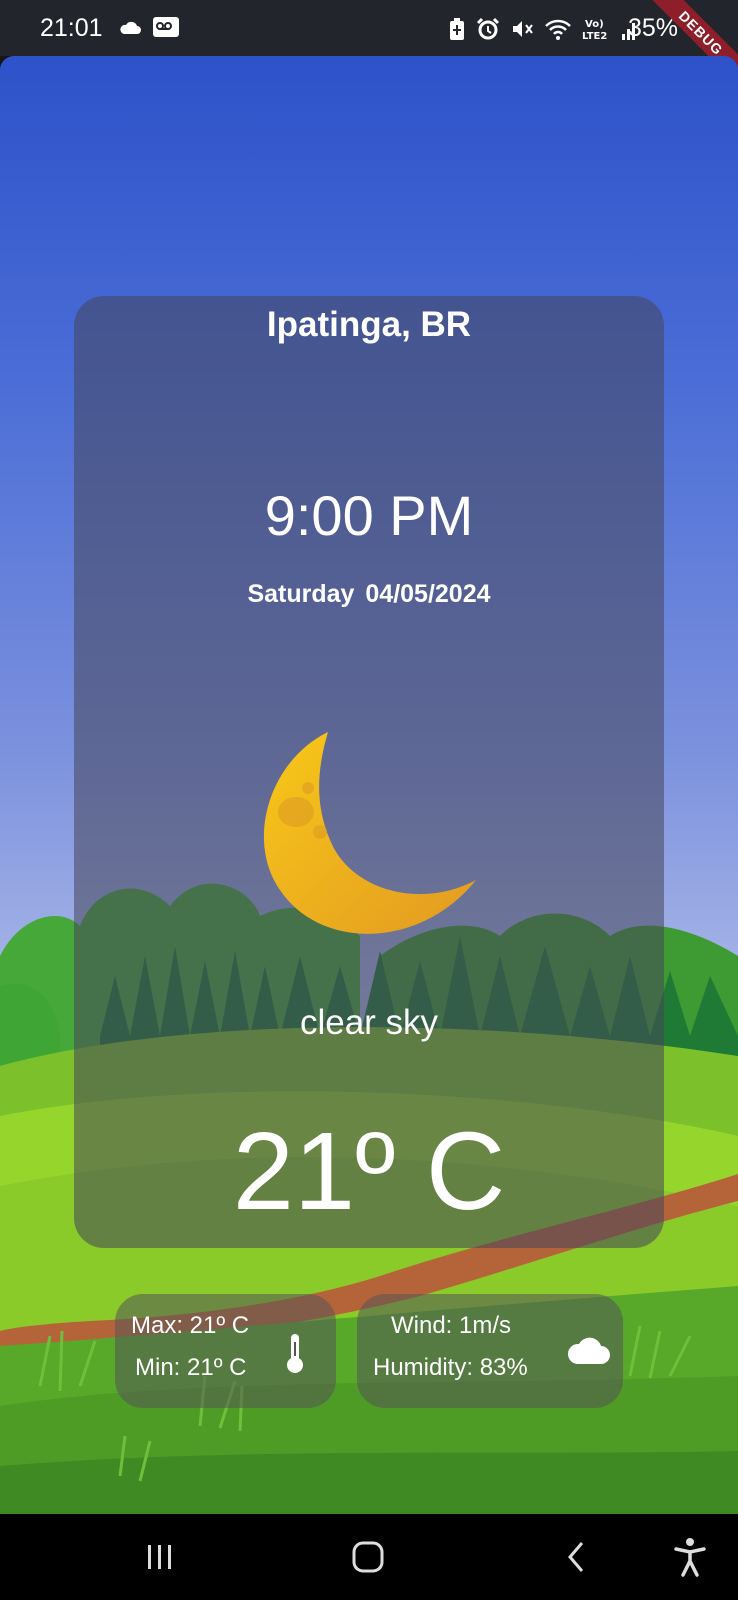 The height and width of the screenshot is (1600, 738). Describe the element at coordinates (190, 1325) in the screenshot. I see `max-temp: Max: 21º C` at that location.